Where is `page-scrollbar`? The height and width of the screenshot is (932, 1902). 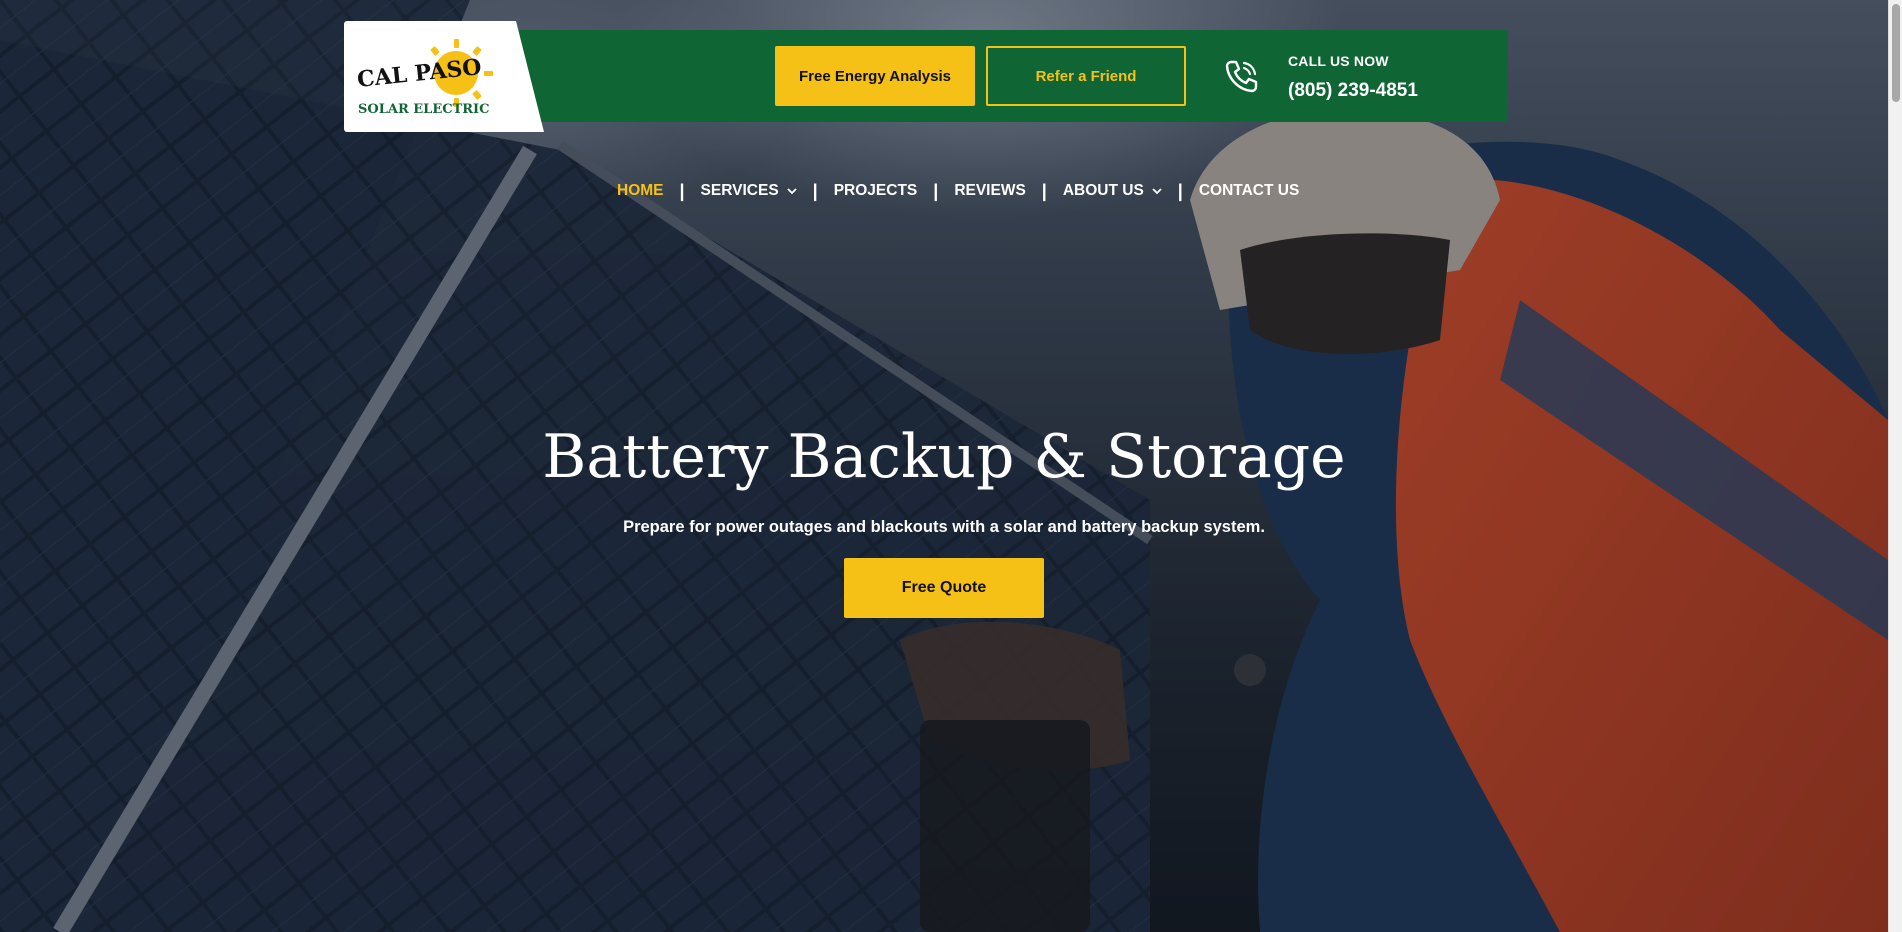
page-scrollbar is located at coordinates (1895, 466).